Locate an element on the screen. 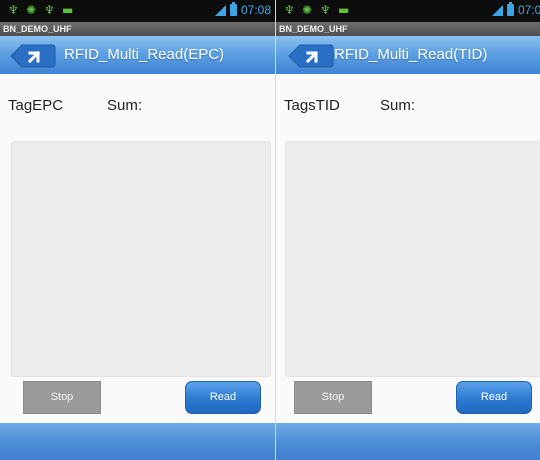 The height and width of the screenshot is (460, 540). tag-header: TagEPC Sum: is located at coordinates (137, 107).